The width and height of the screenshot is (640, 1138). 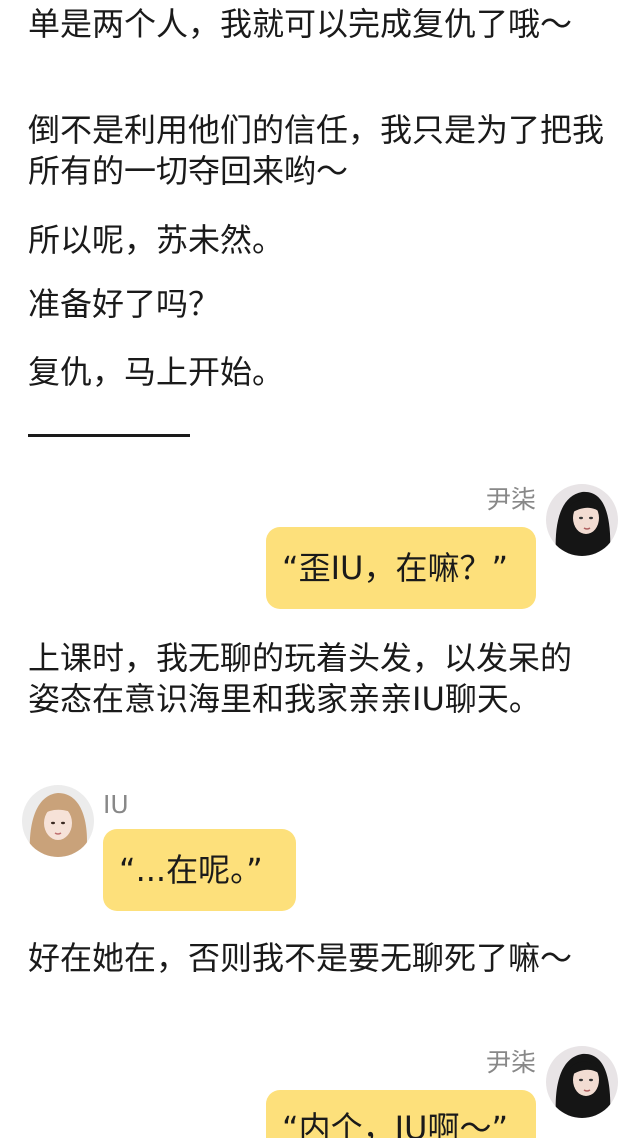 What do you see at coordinates (300, 24) in the screenshot?
I see `story-paragraph: 单是两个人，我就可以完成复仇了哦～` at bounding box center [300, 24].